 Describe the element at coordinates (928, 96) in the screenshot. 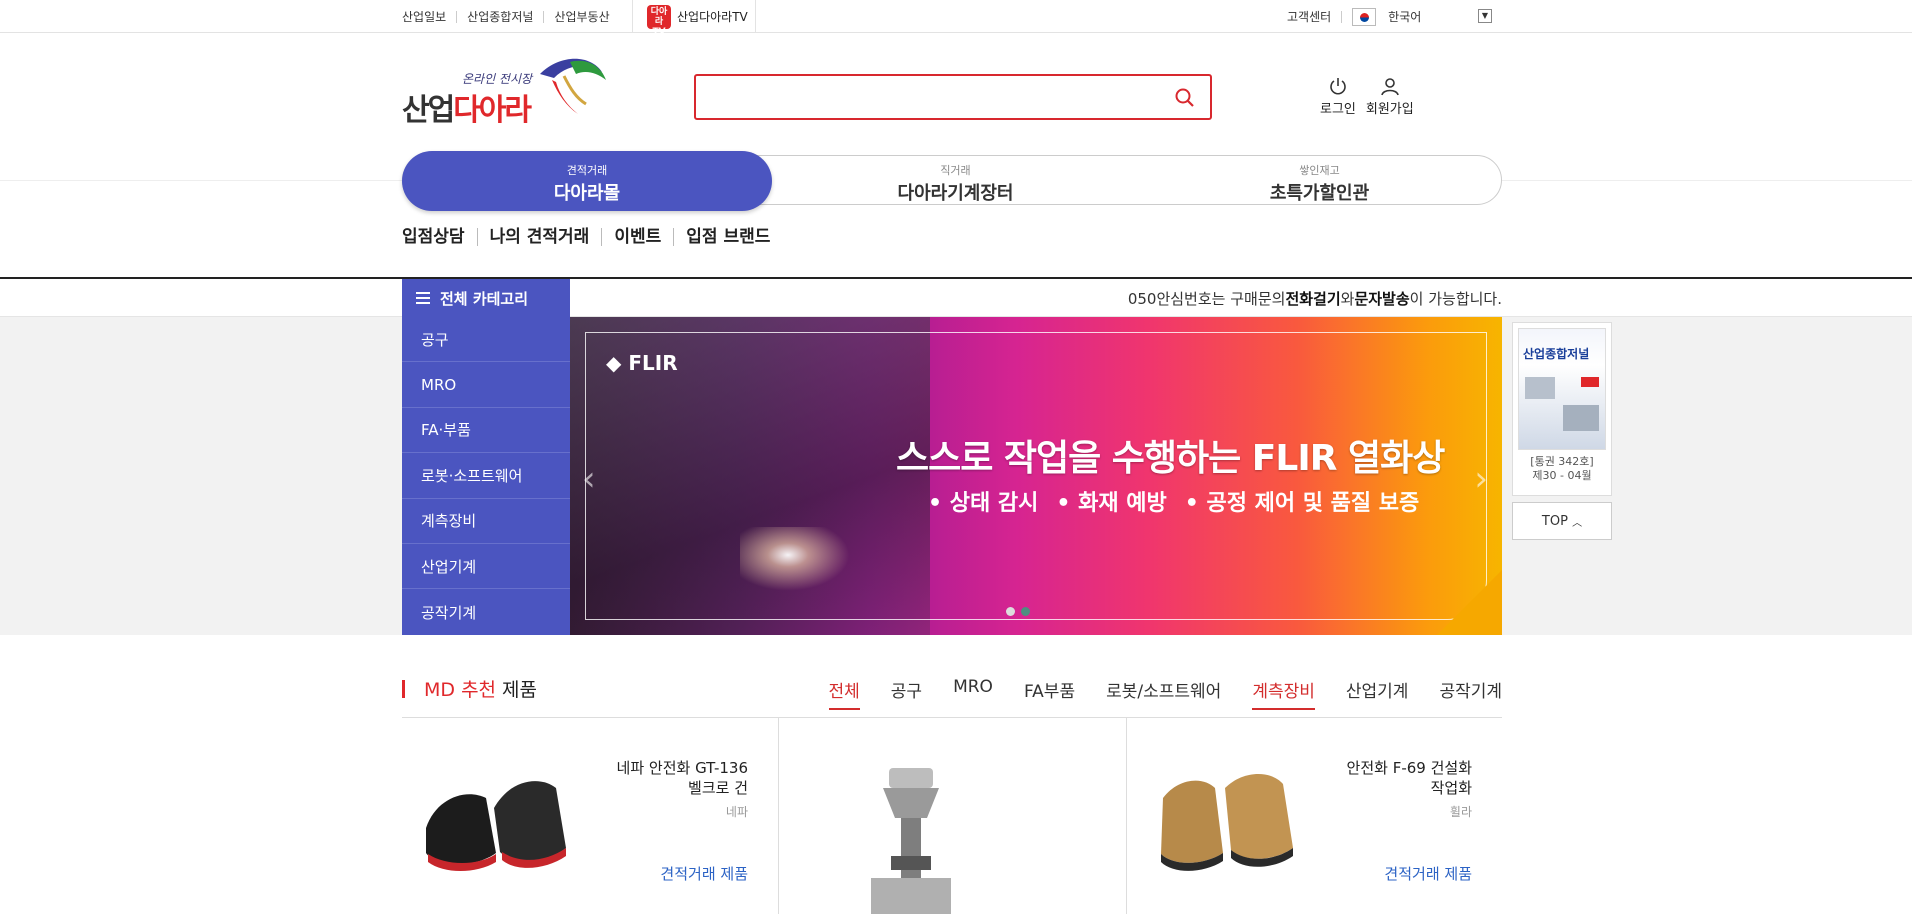

I see `search-input` at that location.